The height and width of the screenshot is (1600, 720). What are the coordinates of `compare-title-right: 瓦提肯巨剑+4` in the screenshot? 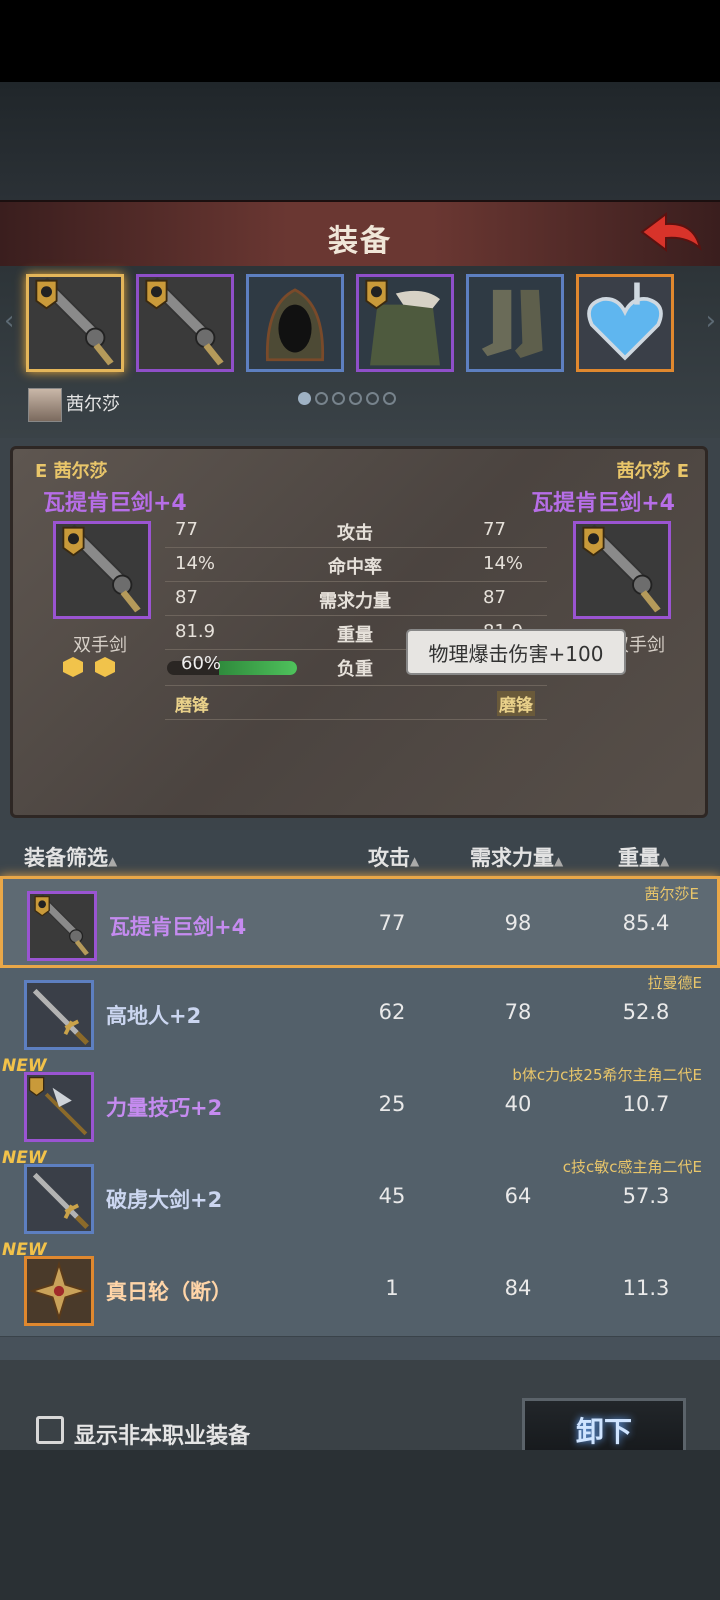 It's located at (603, 503).